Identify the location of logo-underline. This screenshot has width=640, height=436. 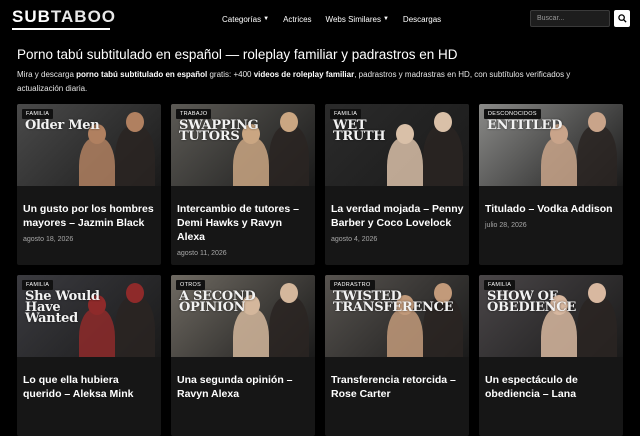
(61, 29).